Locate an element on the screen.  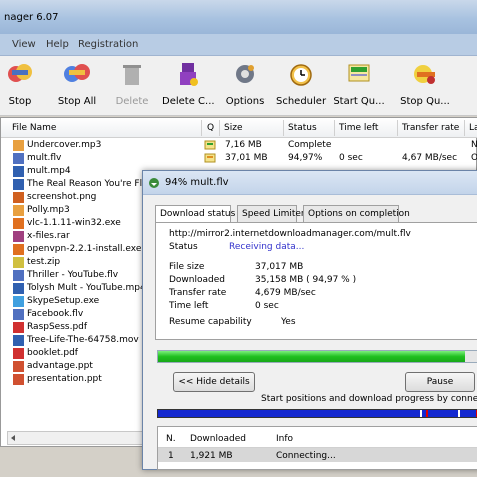
file-name: Polly.mp3 is located at coordinates (48, 210).